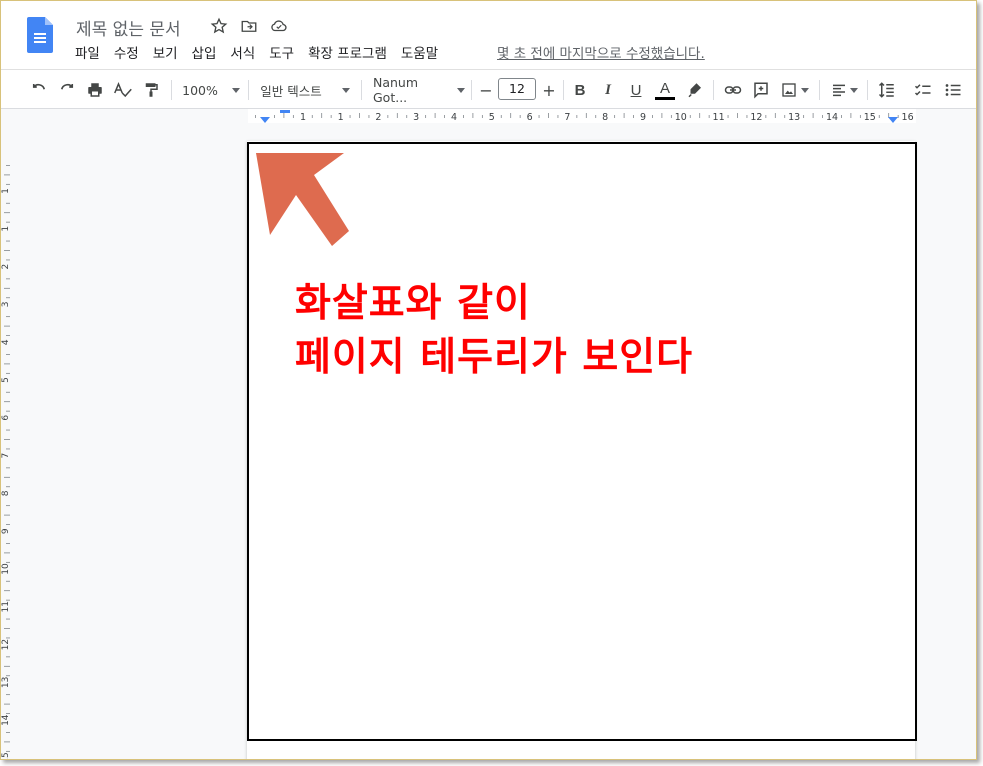 The height and width of the screenshot is (766, 983). I want to click on zoom-dropdown: 100%, so click(211, 90).